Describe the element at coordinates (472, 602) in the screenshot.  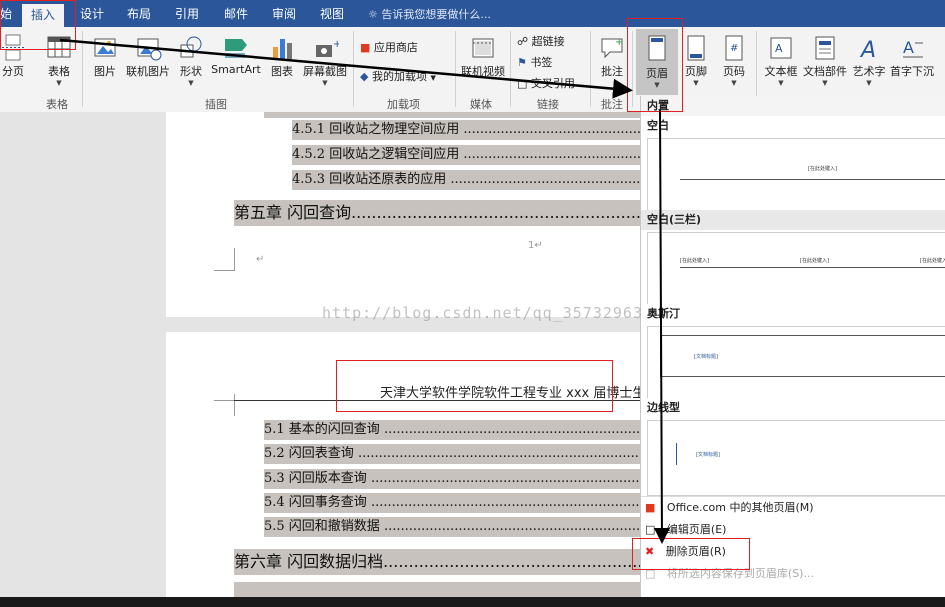
I see `taskbar-strip` at that location.